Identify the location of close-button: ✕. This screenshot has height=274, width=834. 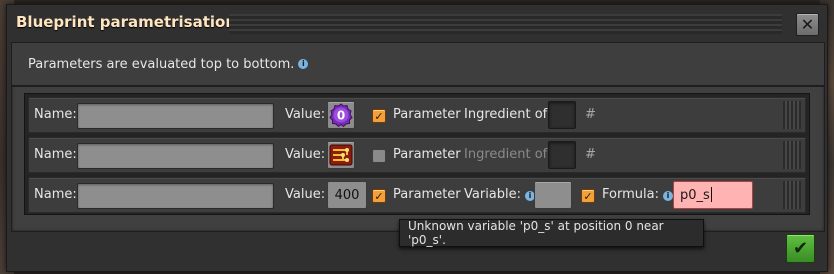
(807, 24).